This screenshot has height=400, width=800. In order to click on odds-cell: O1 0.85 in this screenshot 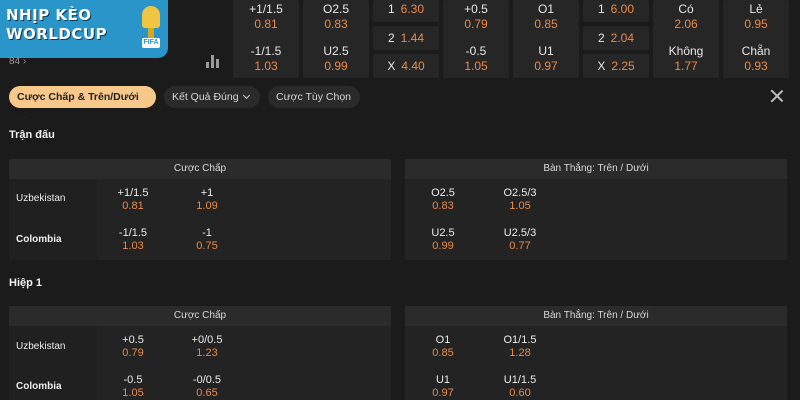, I will do `click(443, 347)`.